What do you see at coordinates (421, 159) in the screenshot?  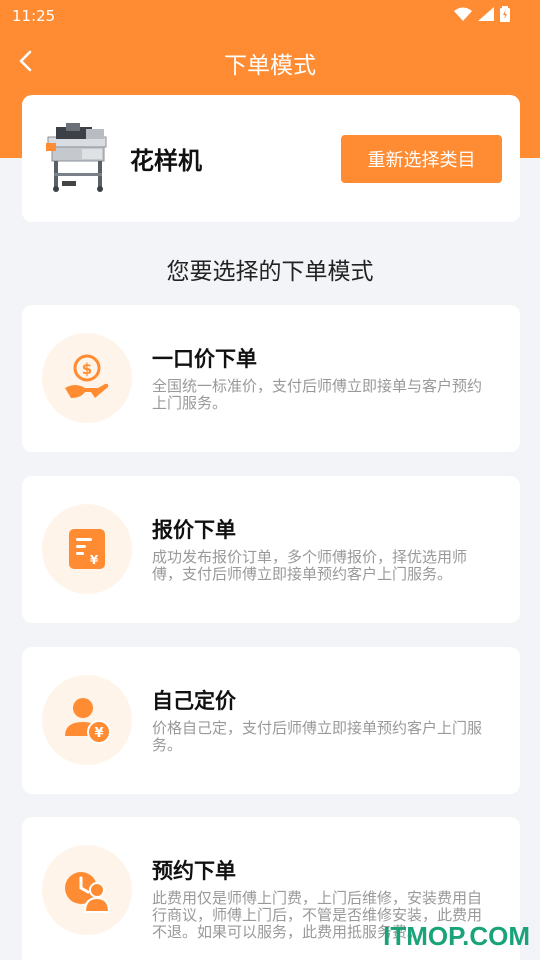 I see `reselect-category-button: 重新选择类目` at bounding box center [421, 159].